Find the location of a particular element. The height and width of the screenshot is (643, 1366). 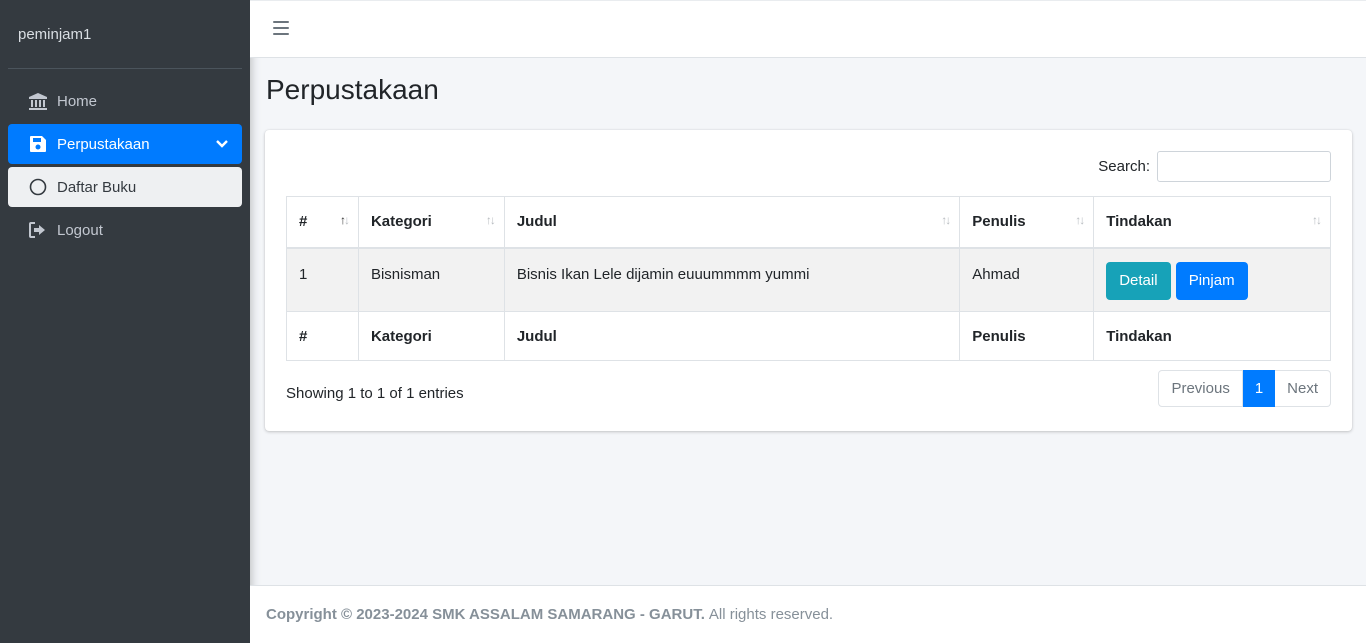

table-footer-row: # Kategori Judul Penulis Tindakan is located at coordinates (808, 336).